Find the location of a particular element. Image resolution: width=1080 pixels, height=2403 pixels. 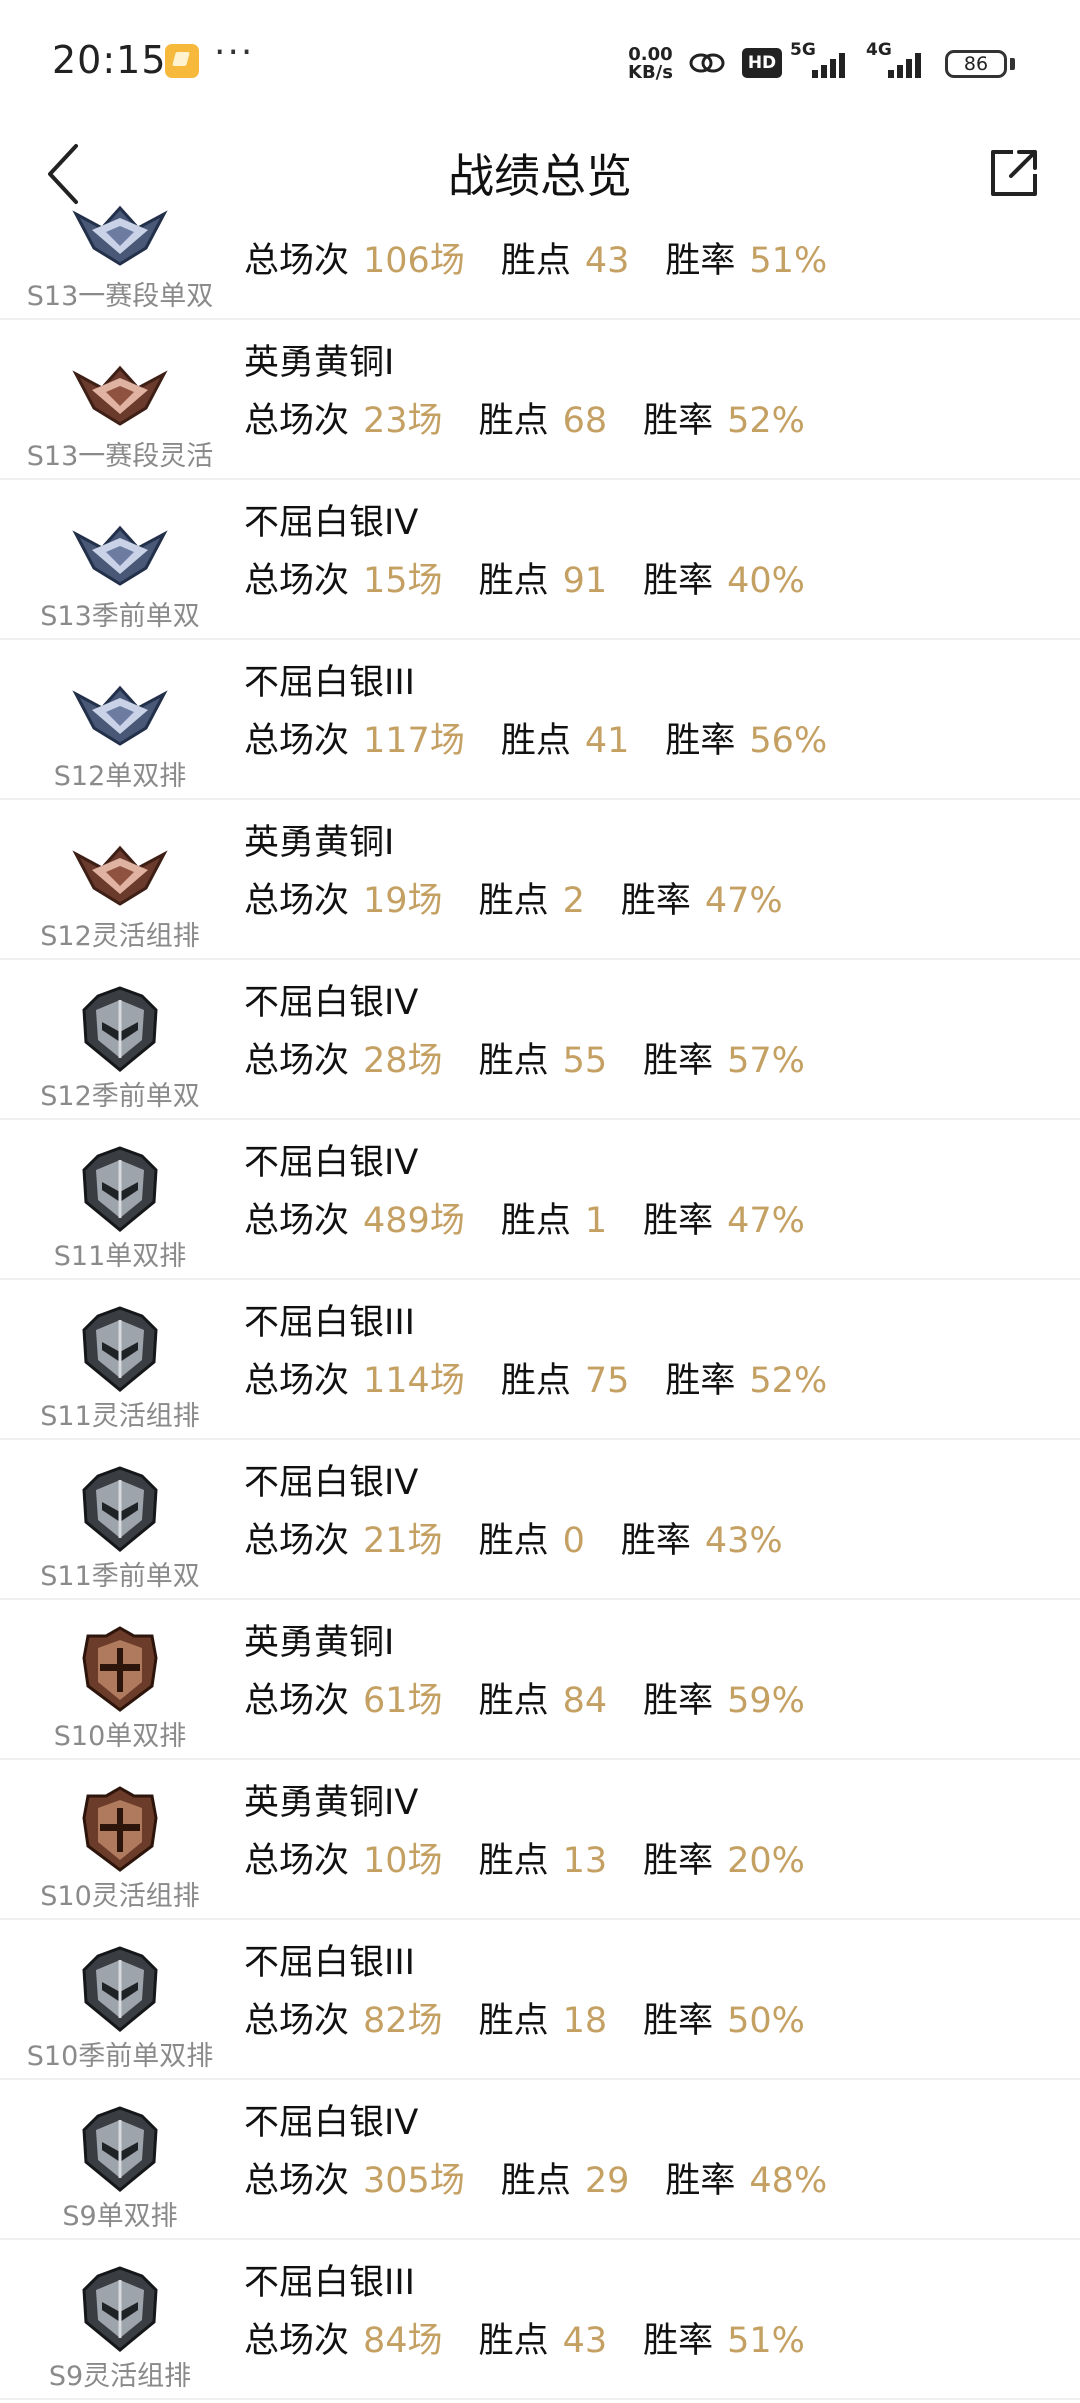

silver-wings-rank-emblem-icon is located at coordinates (120, 229).